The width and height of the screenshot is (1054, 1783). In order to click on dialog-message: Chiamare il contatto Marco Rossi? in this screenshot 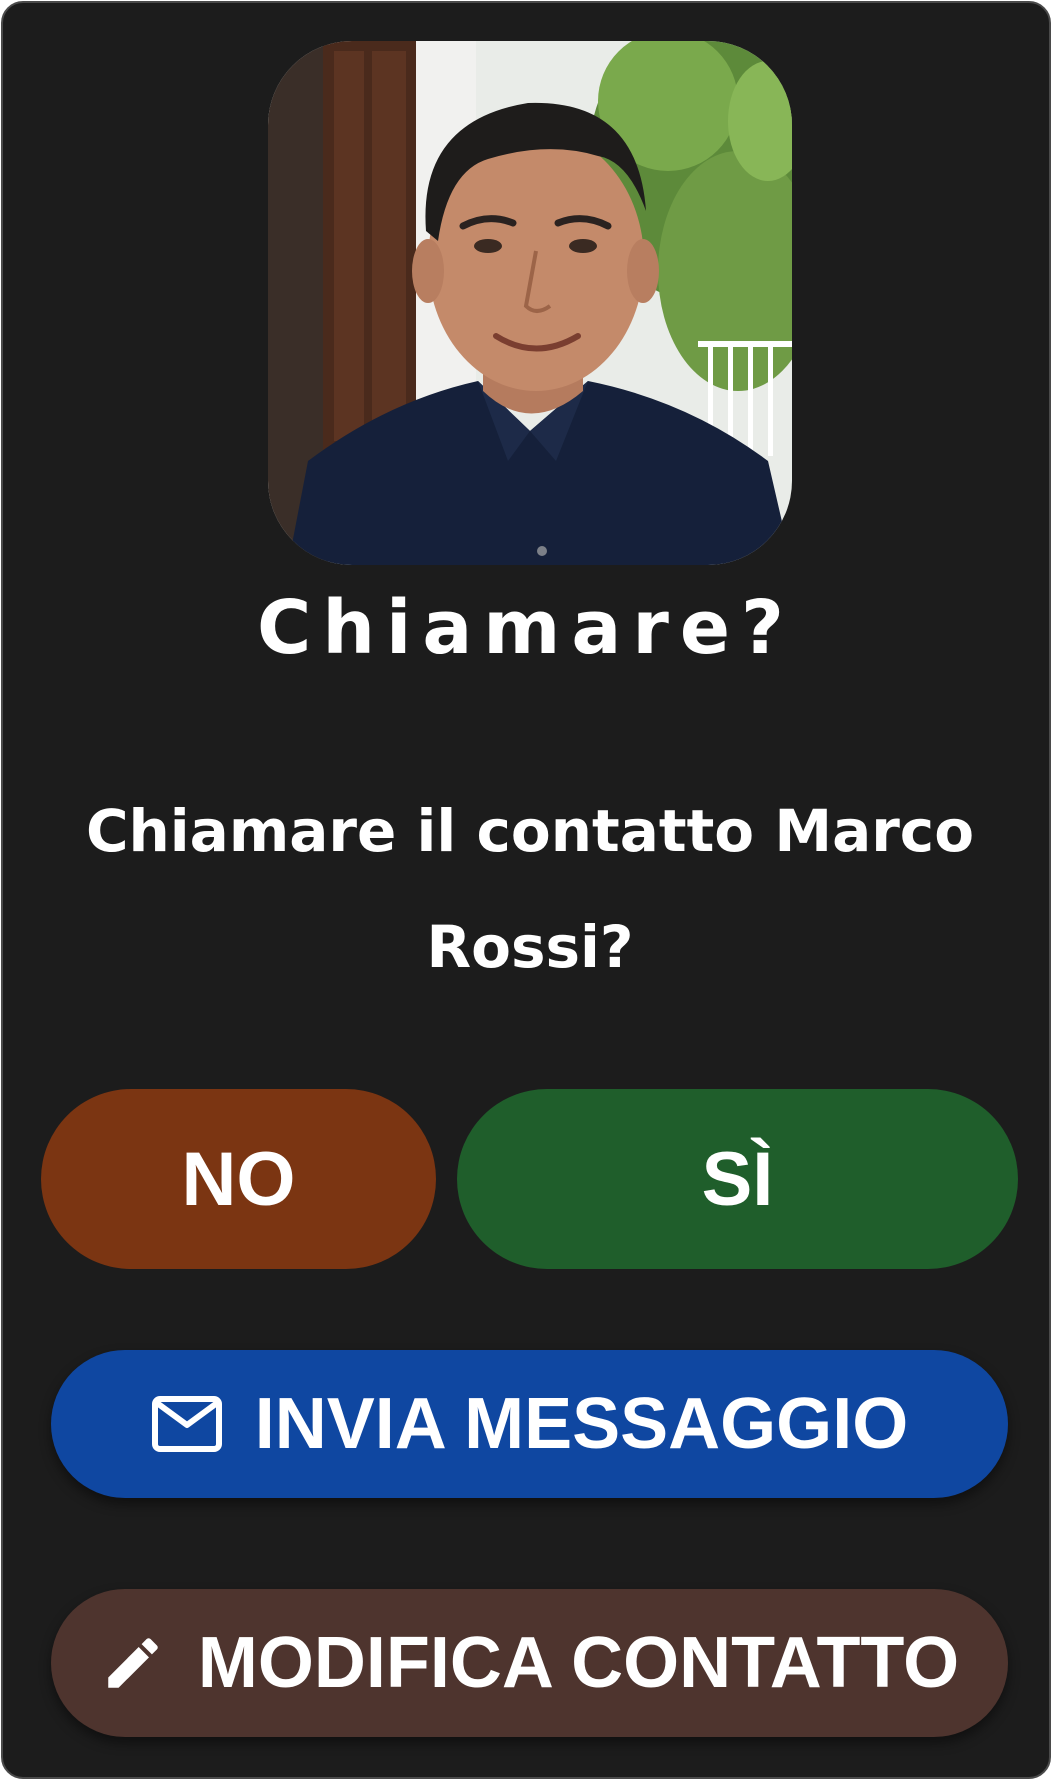, I will do `click(530, 889)`.